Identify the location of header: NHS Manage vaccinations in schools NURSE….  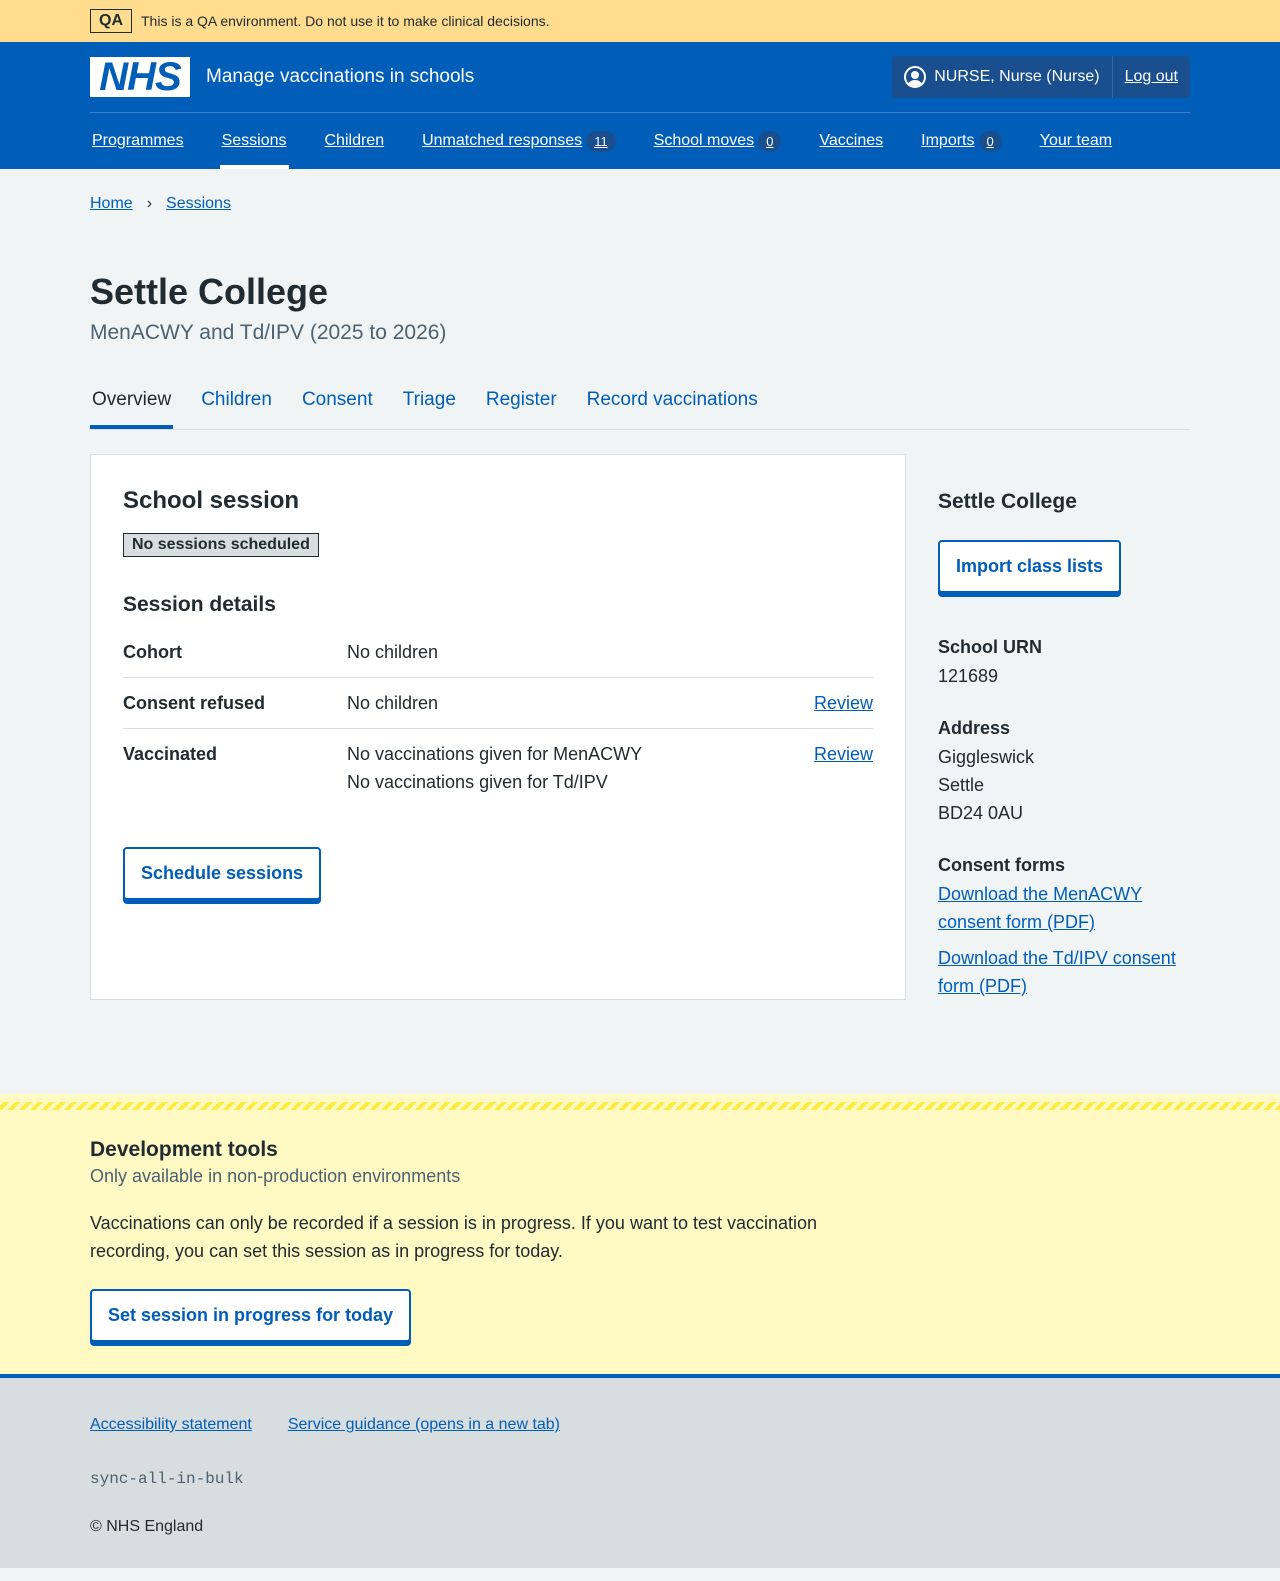
(640, 105).